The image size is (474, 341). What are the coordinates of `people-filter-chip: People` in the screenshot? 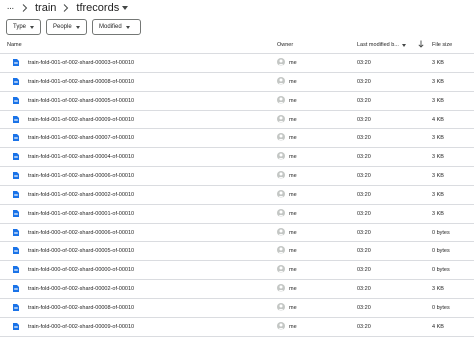 It's located at (66, 27).